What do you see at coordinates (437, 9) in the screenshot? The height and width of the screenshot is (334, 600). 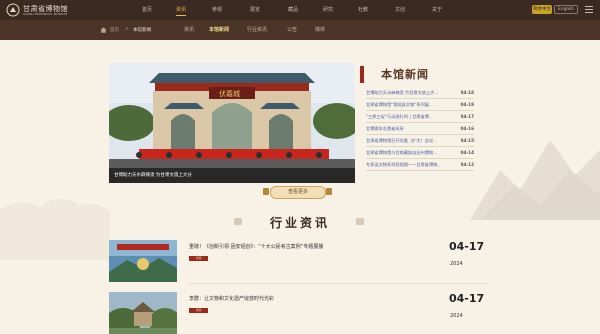 I see `nav-item-about: 关于` at bounding box center [437, 9].